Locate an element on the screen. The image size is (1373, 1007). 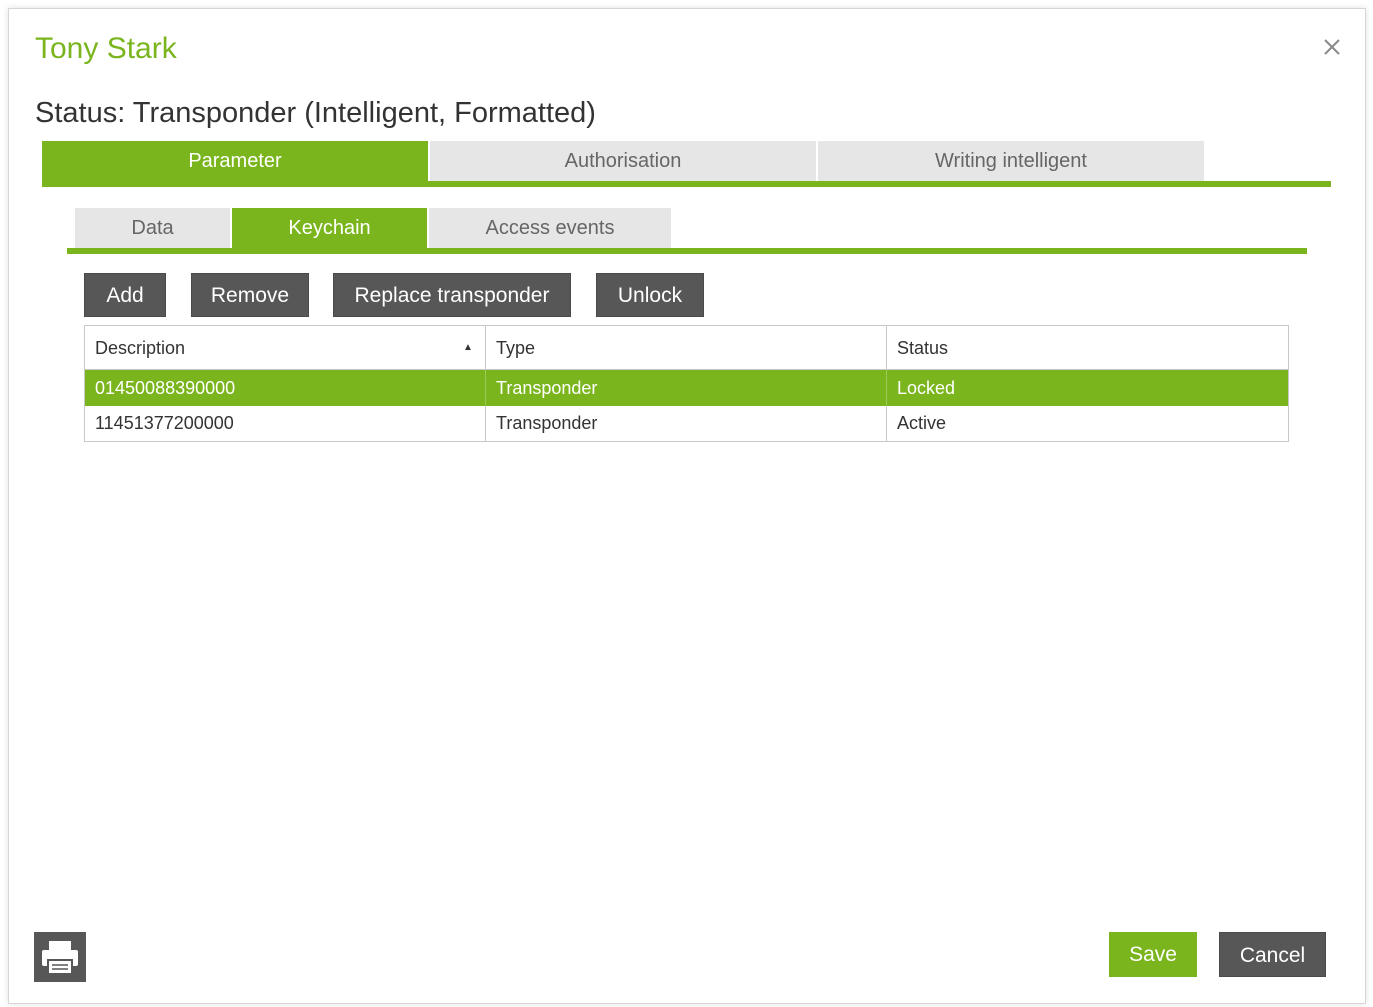
cell-status: Locked is located at coordinates (1087, 388).